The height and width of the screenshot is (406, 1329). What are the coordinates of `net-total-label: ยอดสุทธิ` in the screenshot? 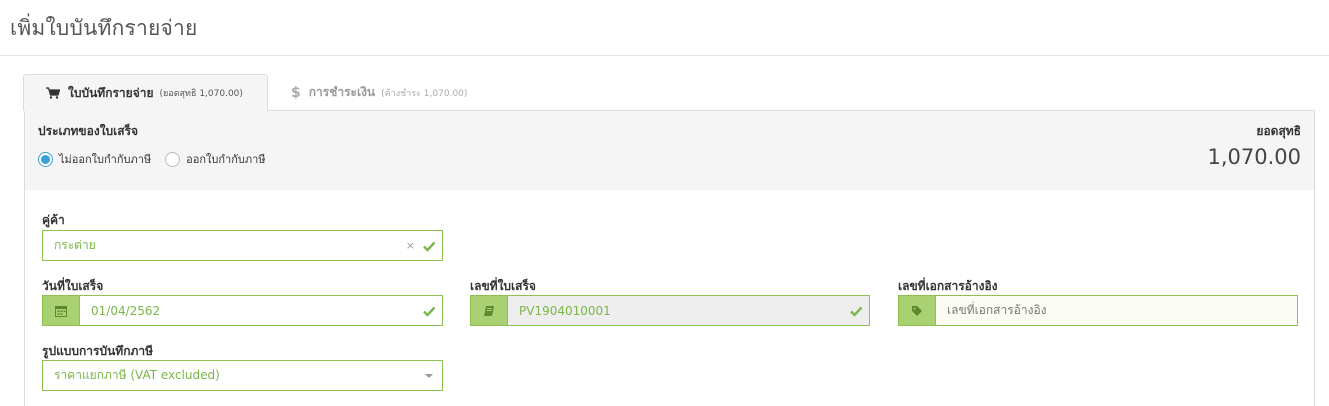 It's located at (1278, 131).